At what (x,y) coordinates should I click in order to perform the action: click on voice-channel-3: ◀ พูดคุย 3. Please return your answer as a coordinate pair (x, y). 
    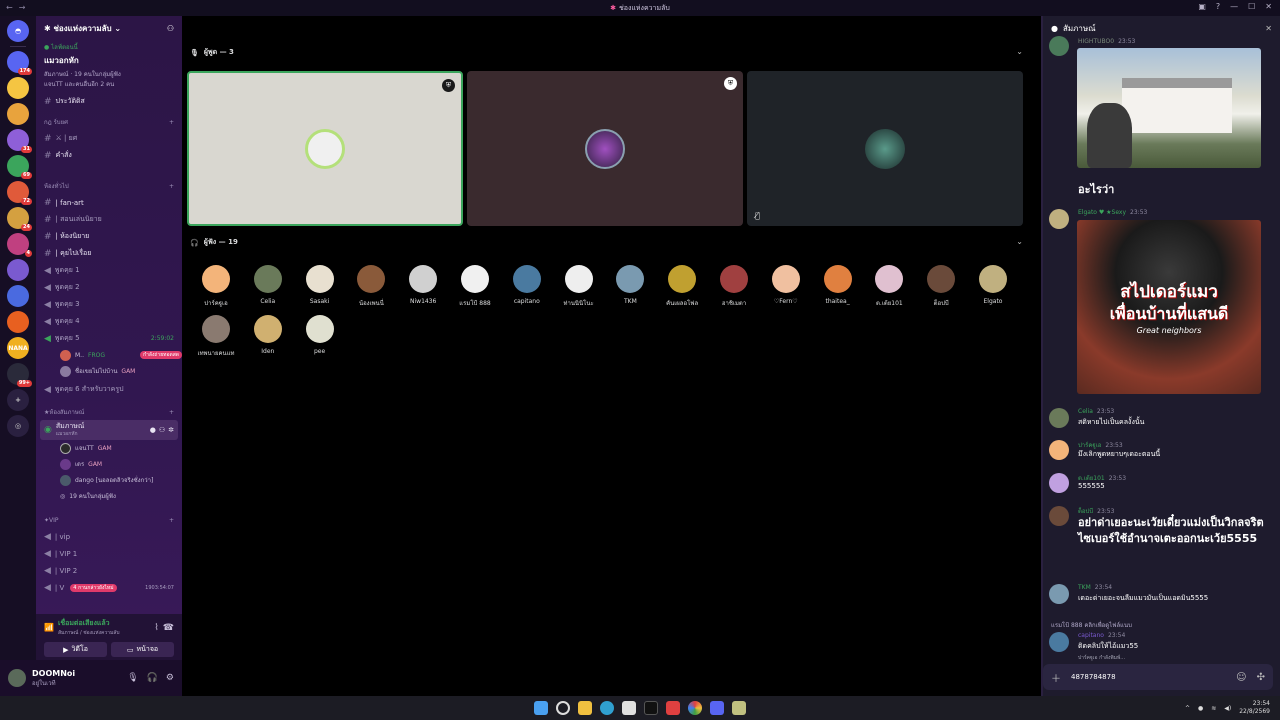
    Looking at the image, I should click on (109, 304).